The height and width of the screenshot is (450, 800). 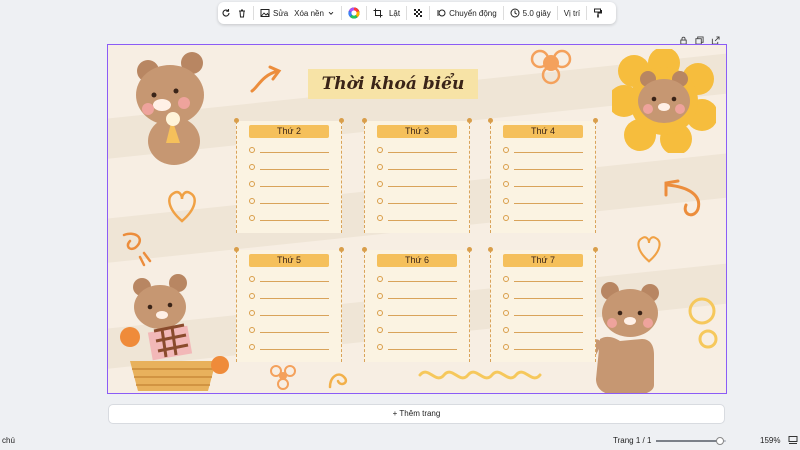 What do you see at coordinates (354, 13) in the screenshot?
I see `color-button` at bounding box center [354, 13].